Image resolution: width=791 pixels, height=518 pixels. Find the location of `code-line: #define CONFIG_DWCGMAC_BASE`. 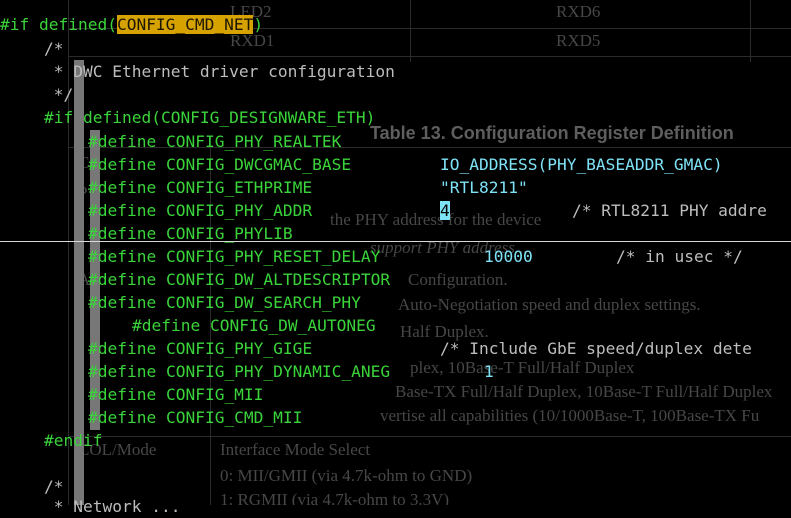

code-line: #define CONFIG_DWCGMAC_BASE is located at coordinates (219, 164).